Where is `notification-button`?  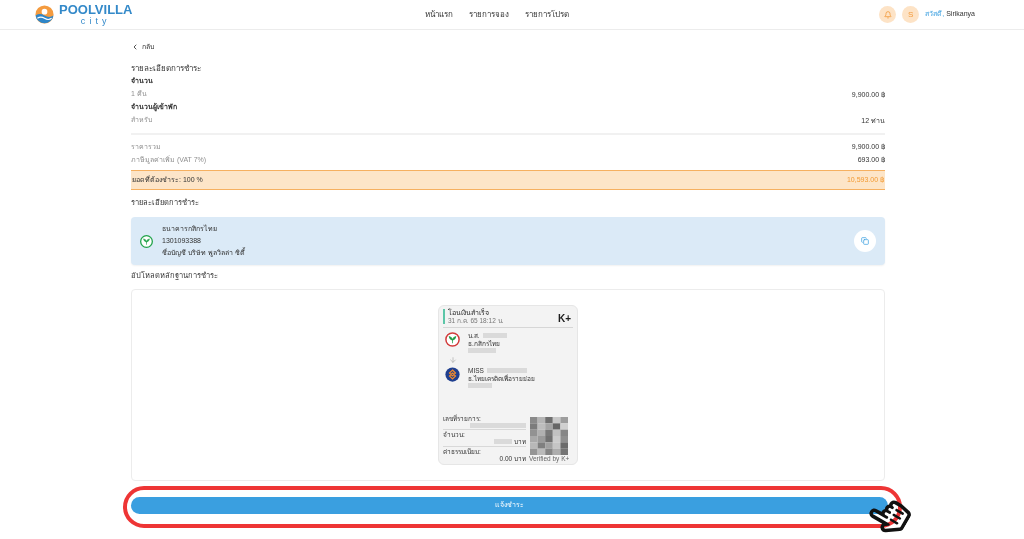 notification-button is located at coordinates (888, 14).